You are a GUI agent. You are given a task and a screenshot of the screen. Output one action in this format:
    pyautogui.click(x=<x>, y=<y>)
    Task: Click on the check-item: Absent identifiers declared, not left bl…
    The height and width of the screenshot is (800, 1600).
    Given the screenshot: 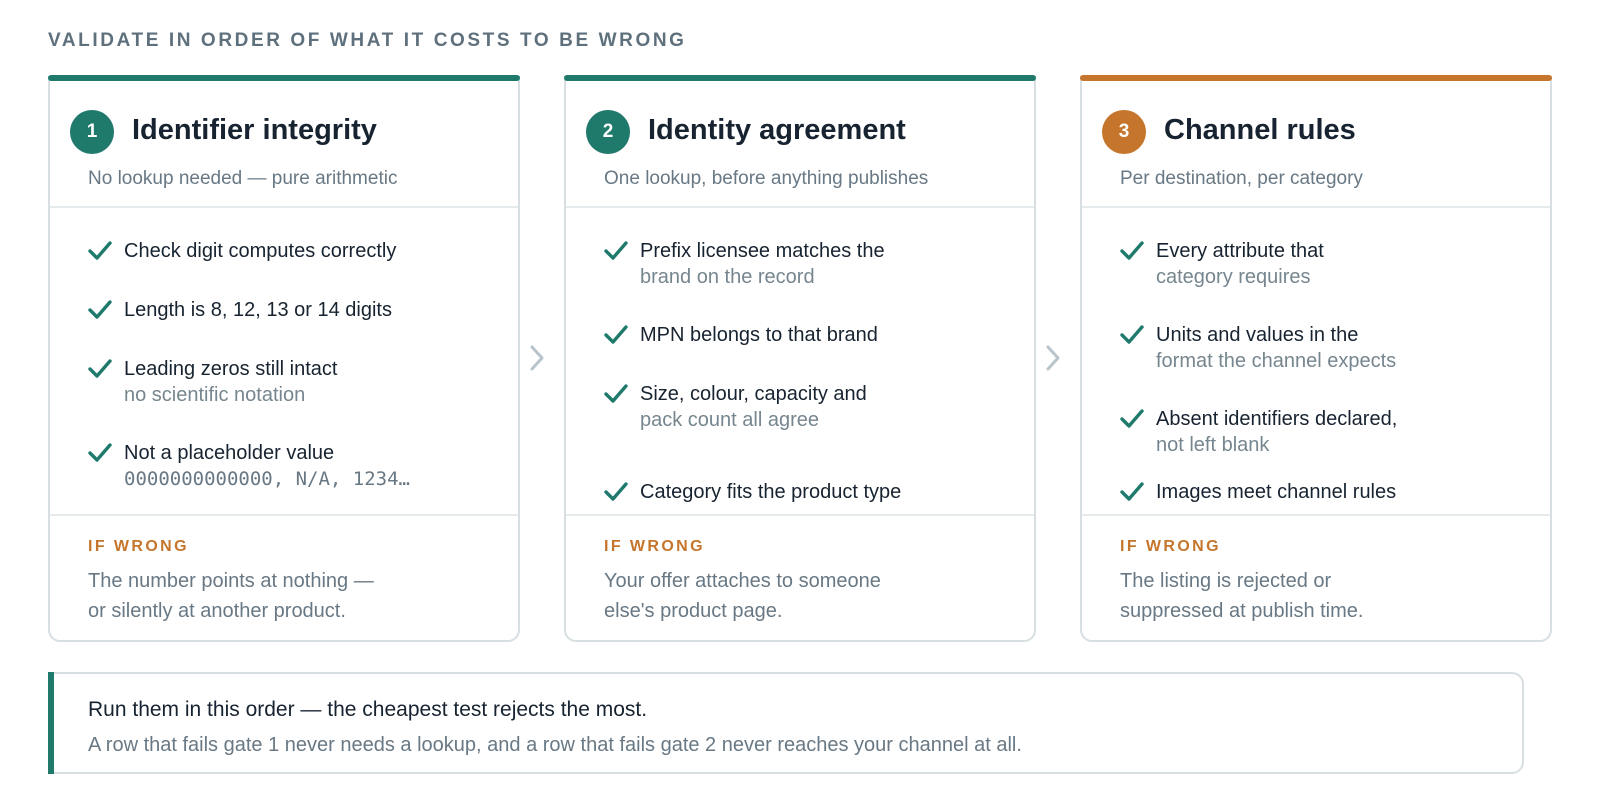 What is the action you would take?
    pyautogui.click(x=1325, y=432)
    